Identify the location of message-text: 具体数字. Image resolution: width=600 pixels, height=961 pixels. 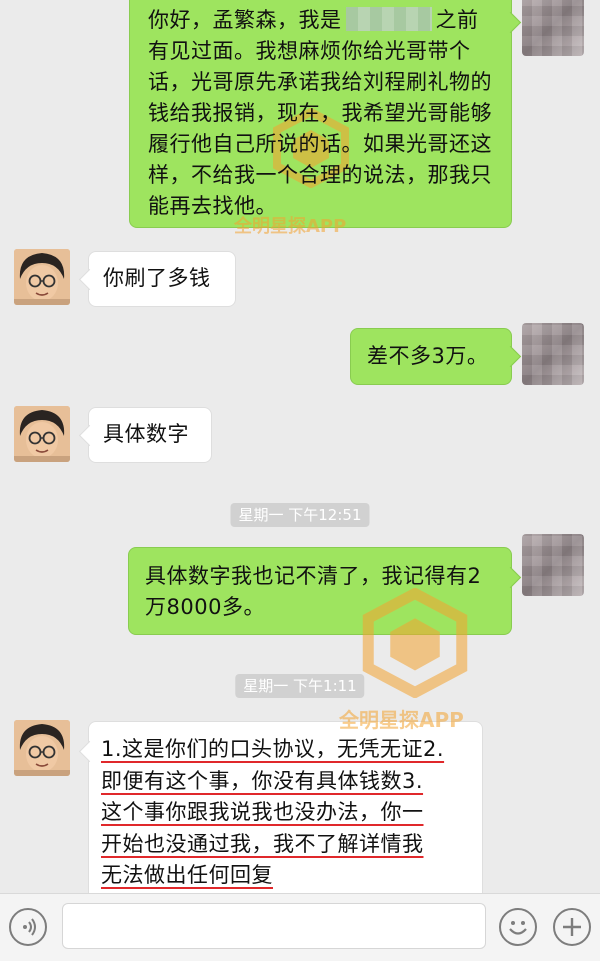
(146, 434).